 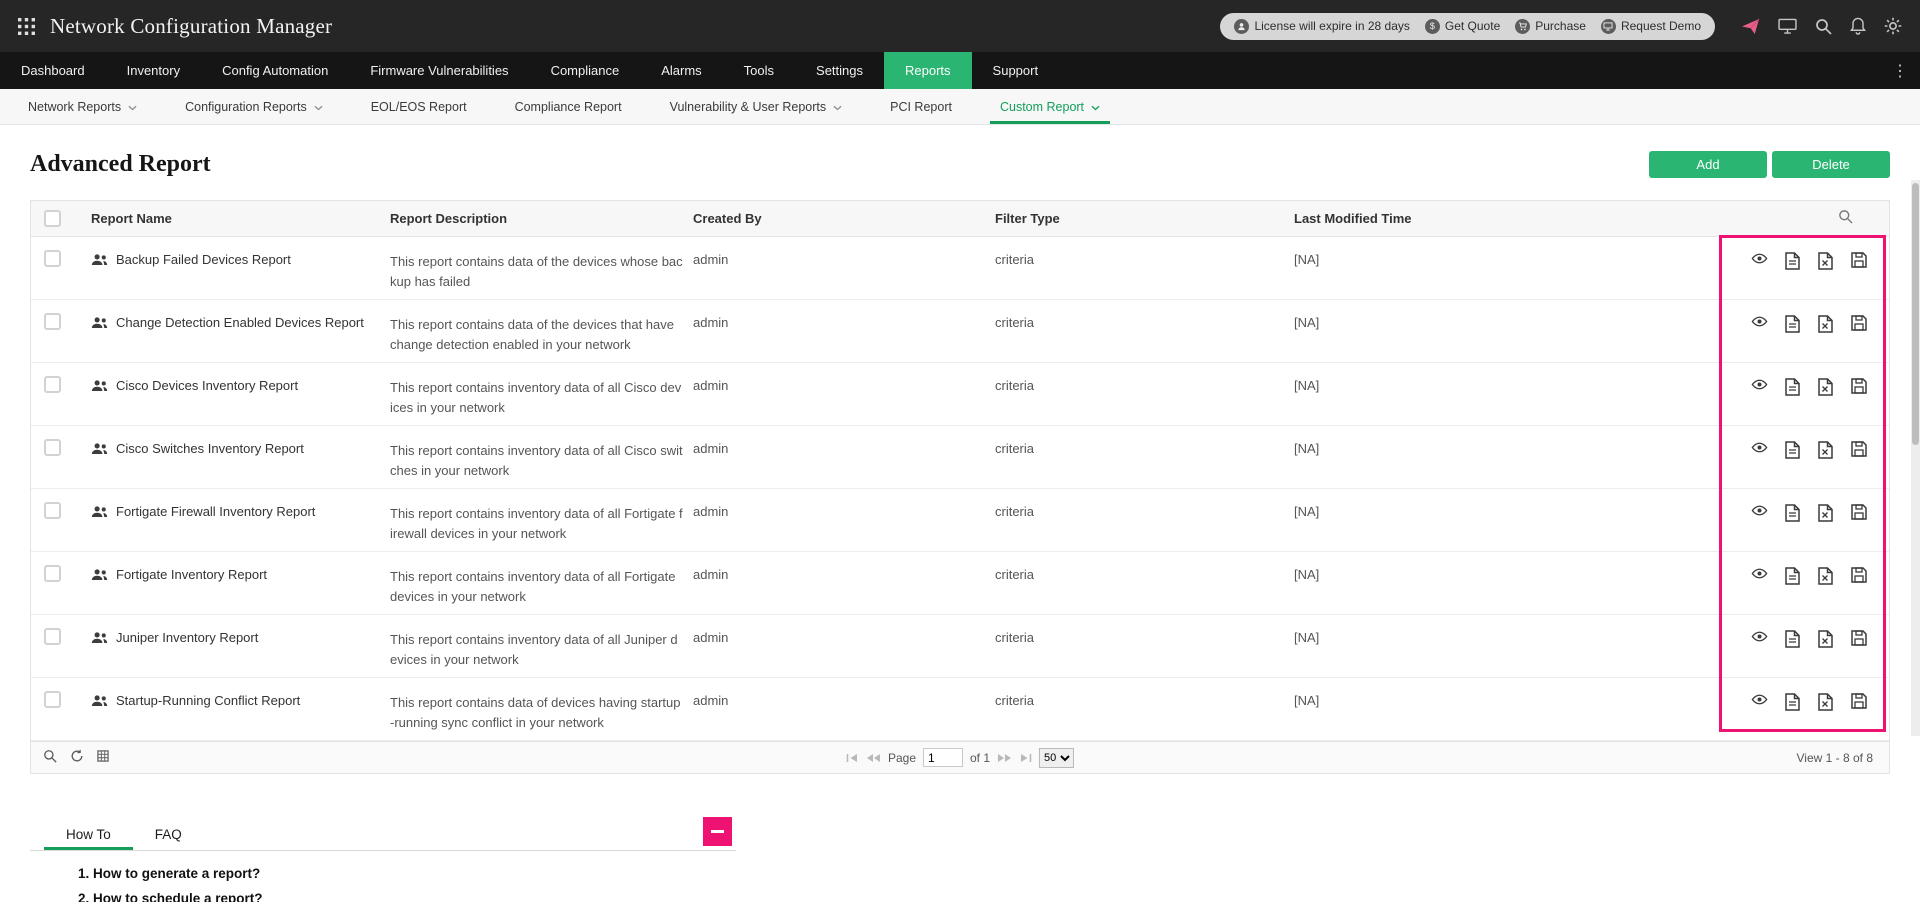 I want to click on send-feedback-icon, so click(x=1750, y=26).